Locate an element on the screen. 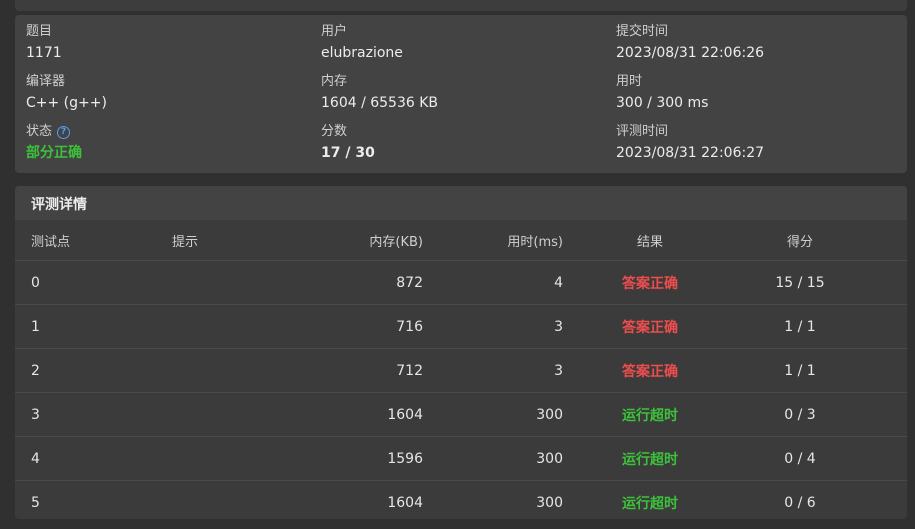  test-point-score: 15 / 15 is located at coordinates (800, 282).